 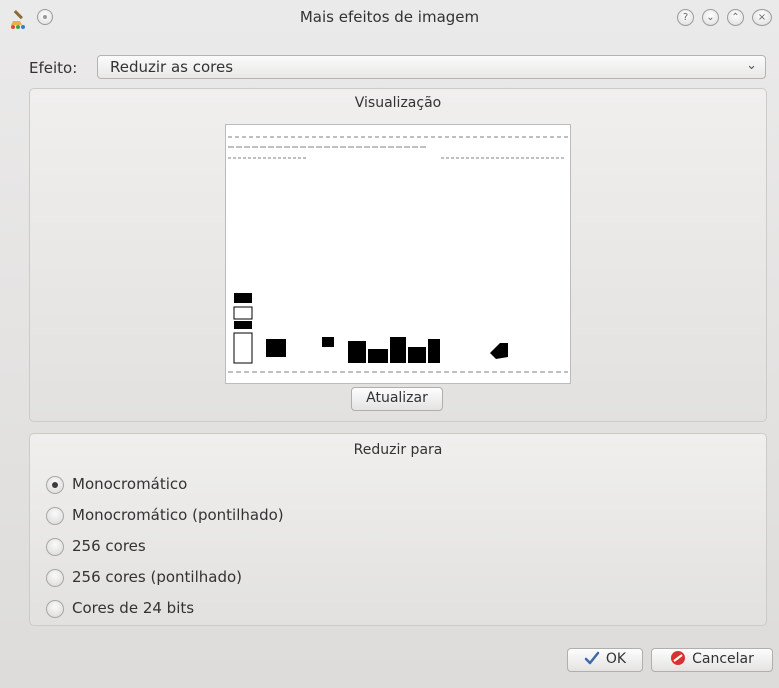 I want to click on ok-button: OK, so click(x=605, y=660).